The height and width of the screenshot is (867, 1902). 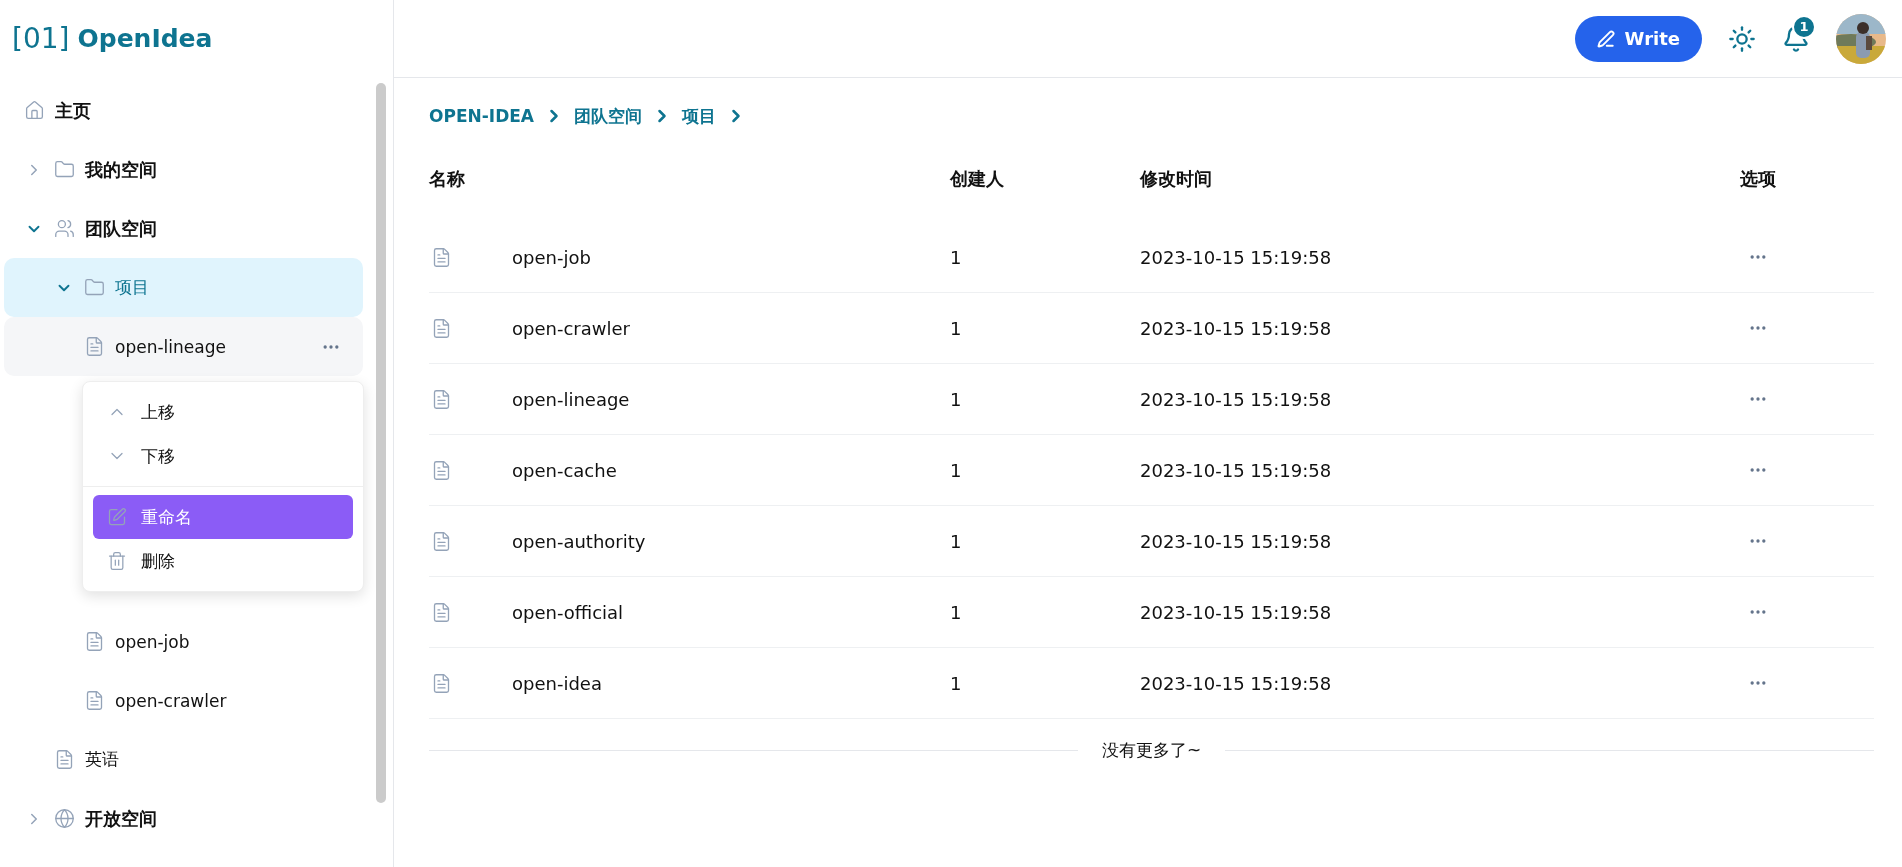 What do you see at coordinates (481, 116) in the screenshot?
I see `breadcrumb-link: OPEN-IDEA` at bounding box center [481, 116].